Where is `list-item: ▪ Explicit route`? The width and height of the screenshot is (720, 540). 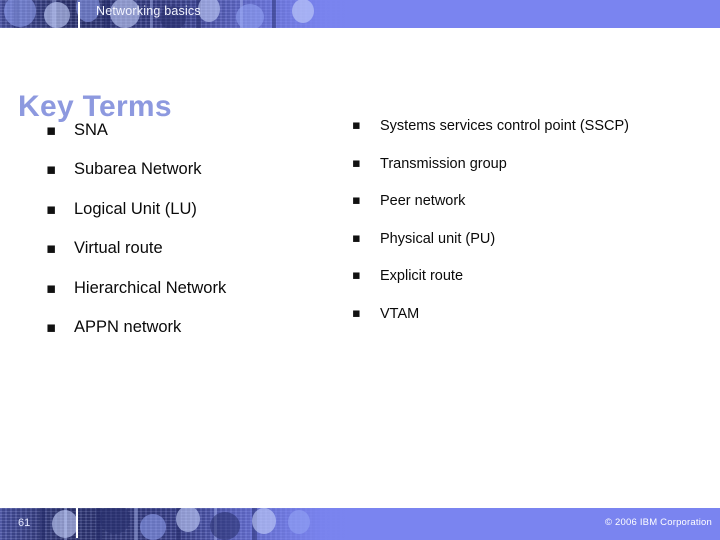
list-item: ▪ Explicit route is located at coordinates (527, 276).